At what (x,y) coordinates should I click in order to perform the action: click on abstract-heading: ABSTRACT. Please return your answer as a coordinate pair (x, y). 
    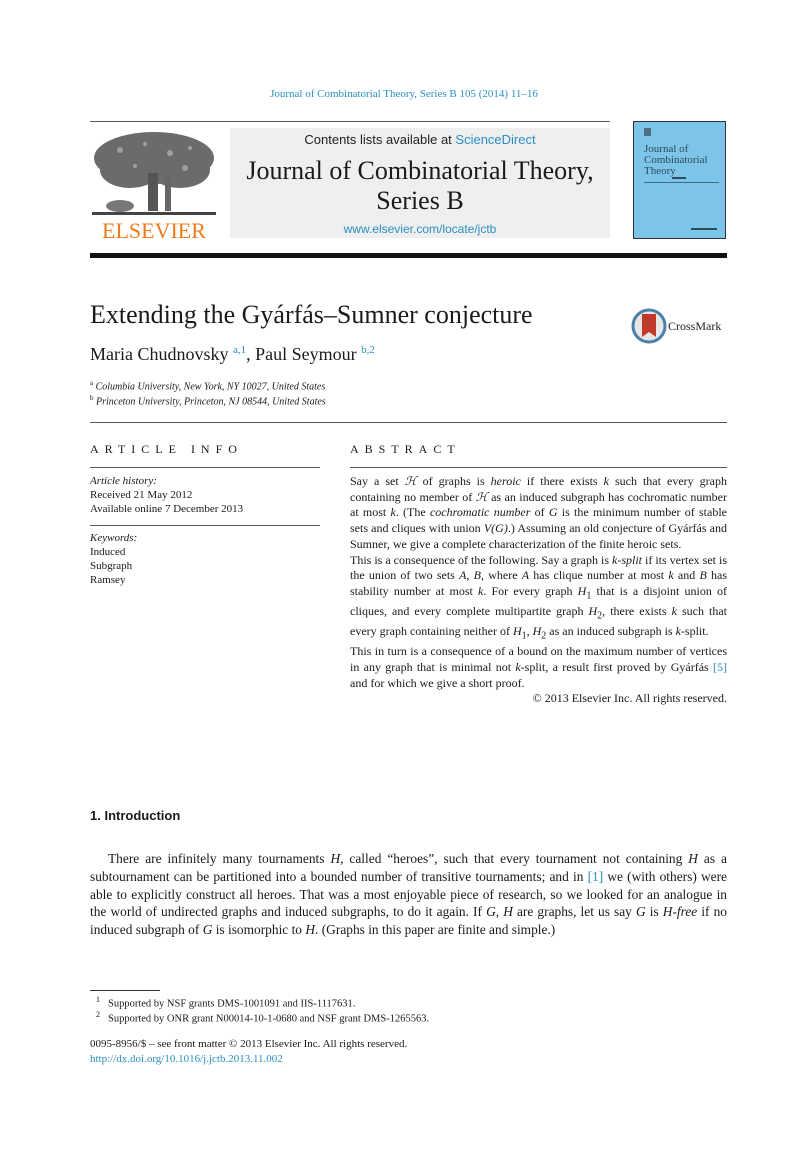
    Looking at the image, I should click on (405, 449).